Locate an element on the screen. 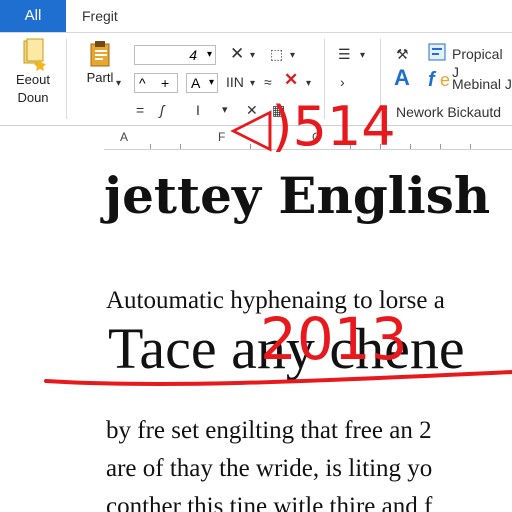 The width and height of the screenshot is (512, 512). button-sublabel: Doun is located at coordinates (33, 97).